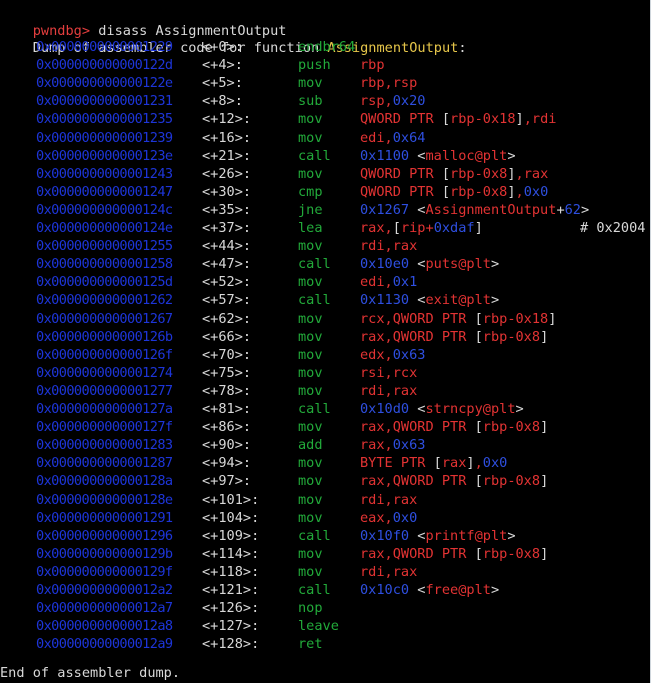 The width and height of the screenshot is (651, 683). What do you see at coordinates (227, 173) in the screenshot?
I see `instruction-offset: <+26>:` at bounding box center [227, 173].